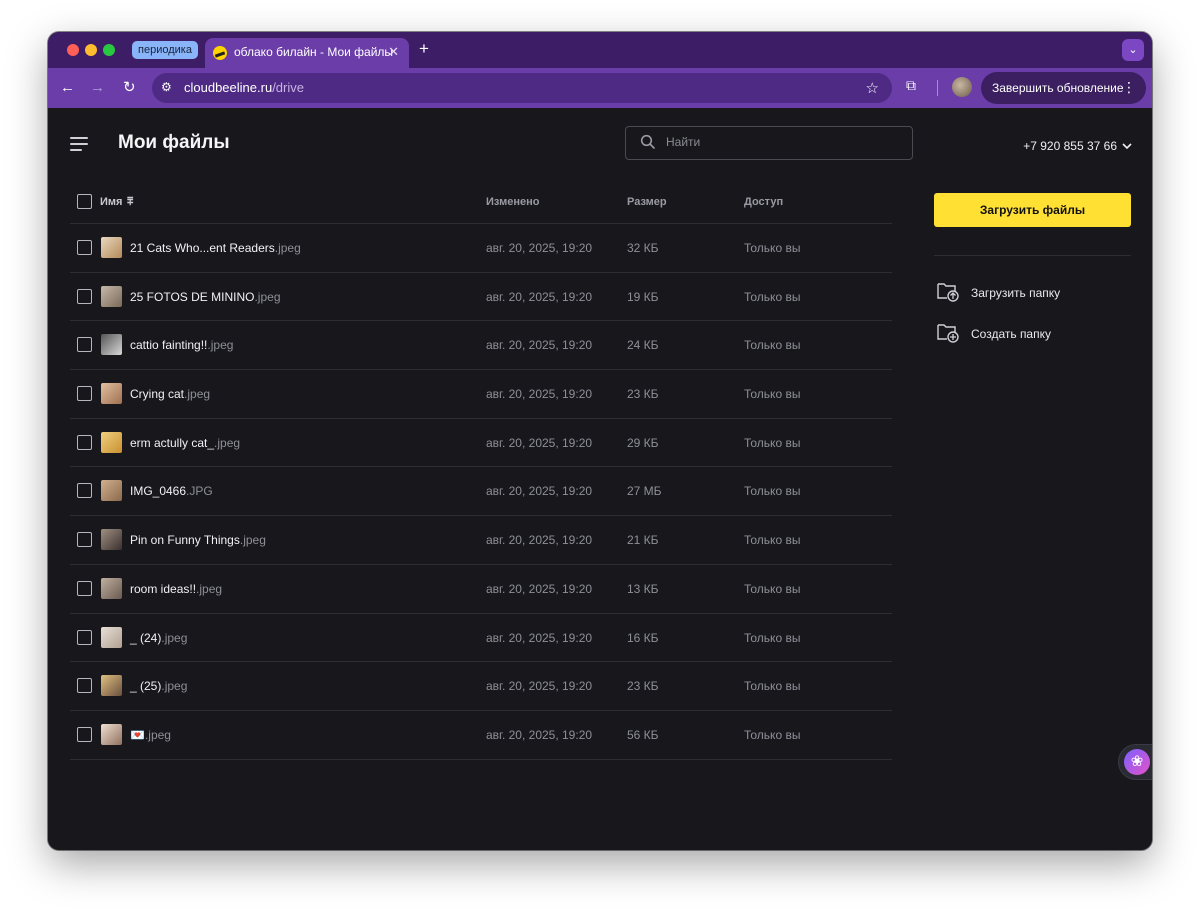  I want to click on file-base-name: _ (24), so click(146, 637).